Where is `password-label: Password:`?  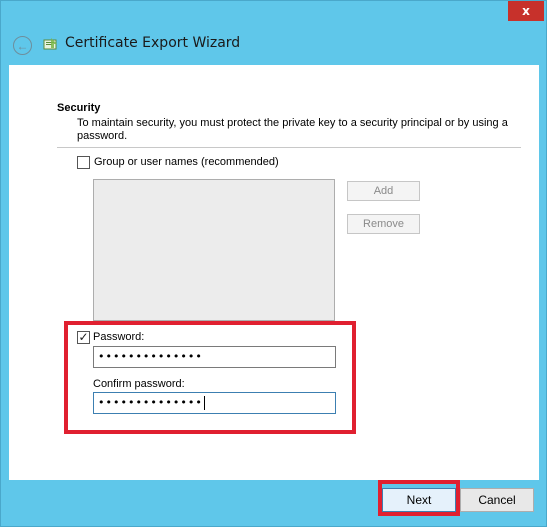 password-label: Password: is located at coordinates (119, 337).